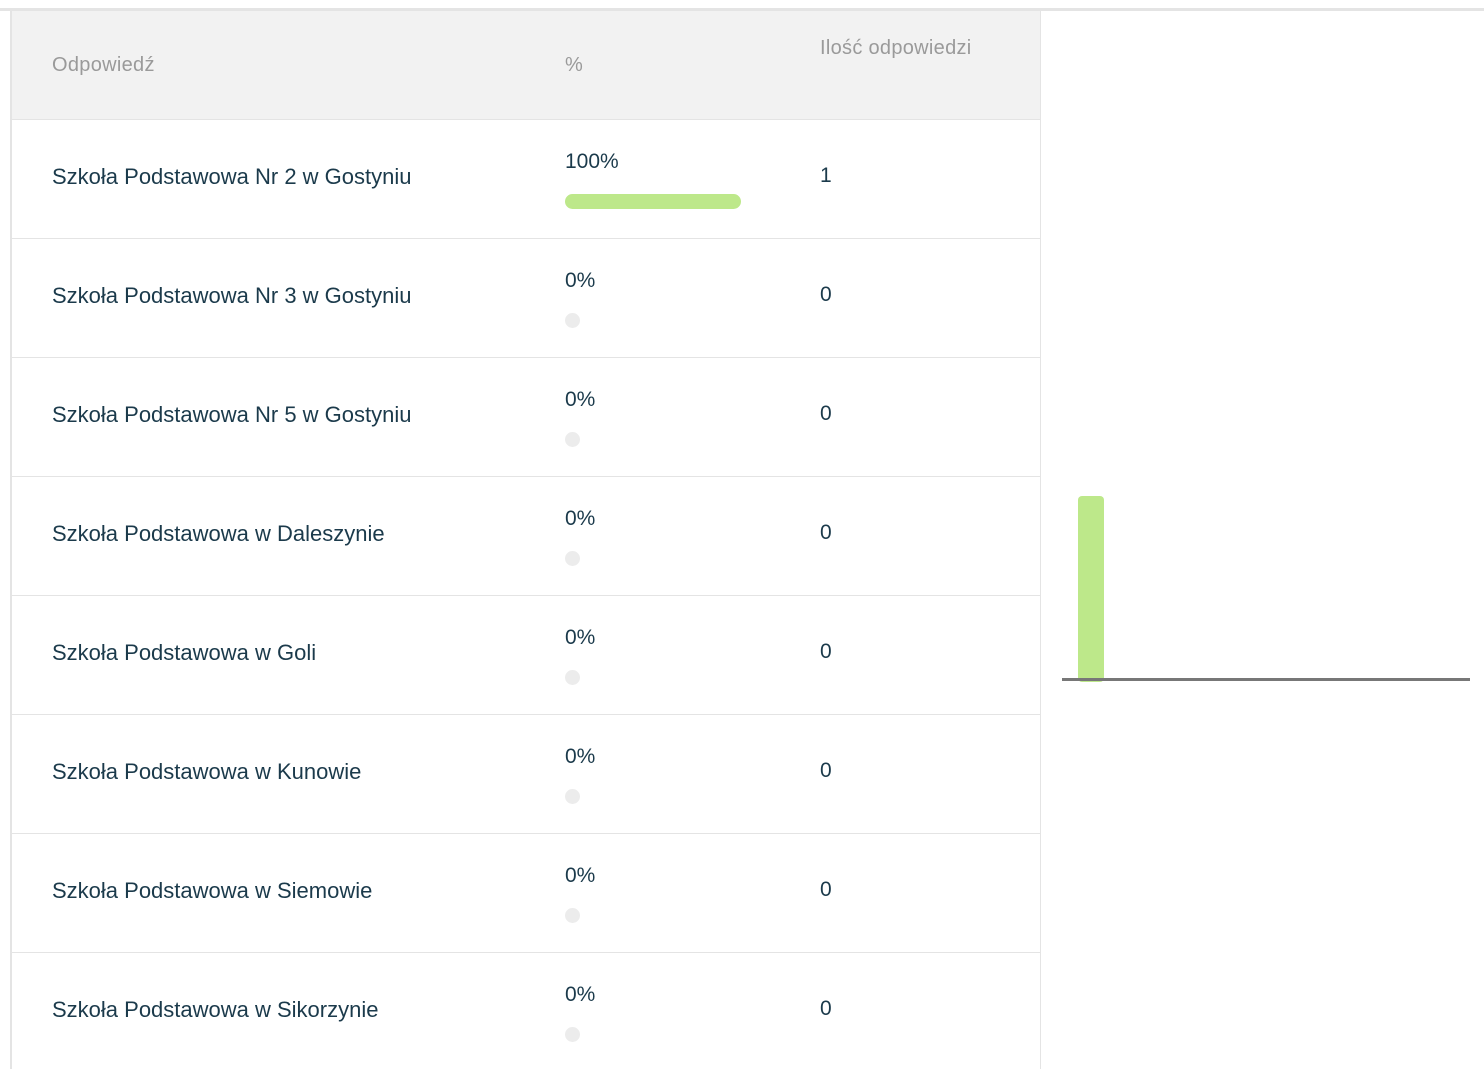 The width and height of the screenshot is (1484, 1069). What do you see at coordinates (526, 179) in the screenshot?
I see `table-row: Szkoła Podstawowa Nr 2 w Gostyniu 100% 1` at bounding box center [526, 179].